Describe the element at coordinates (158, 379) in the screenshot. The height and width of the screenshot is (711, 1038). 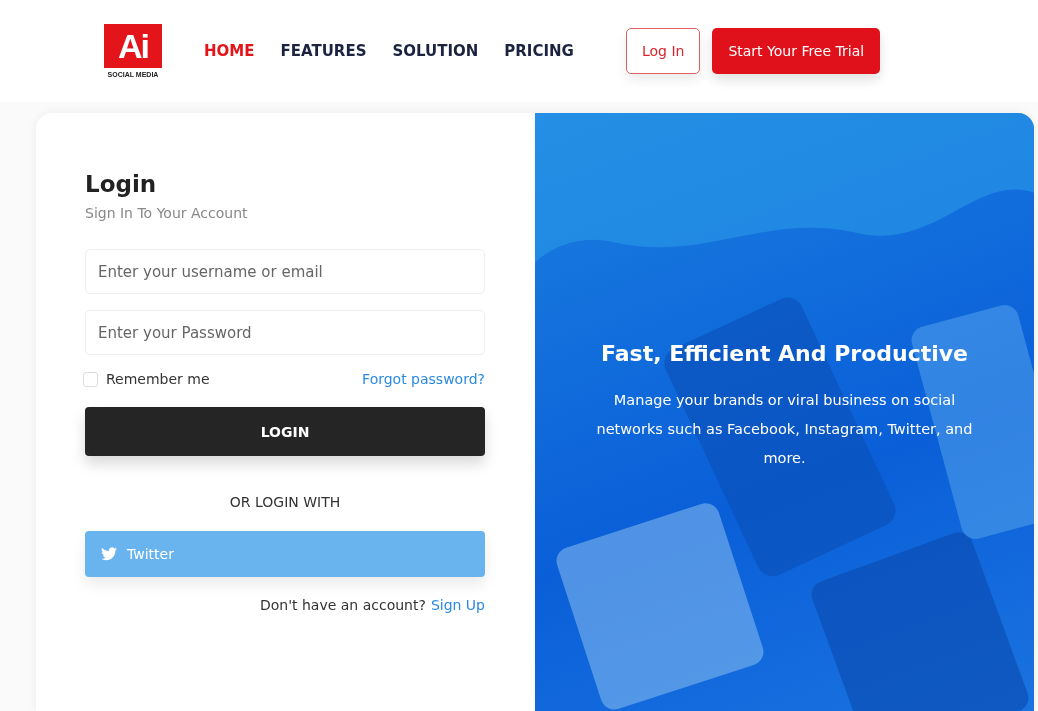
I see `remember-label: Remember me` at that location.